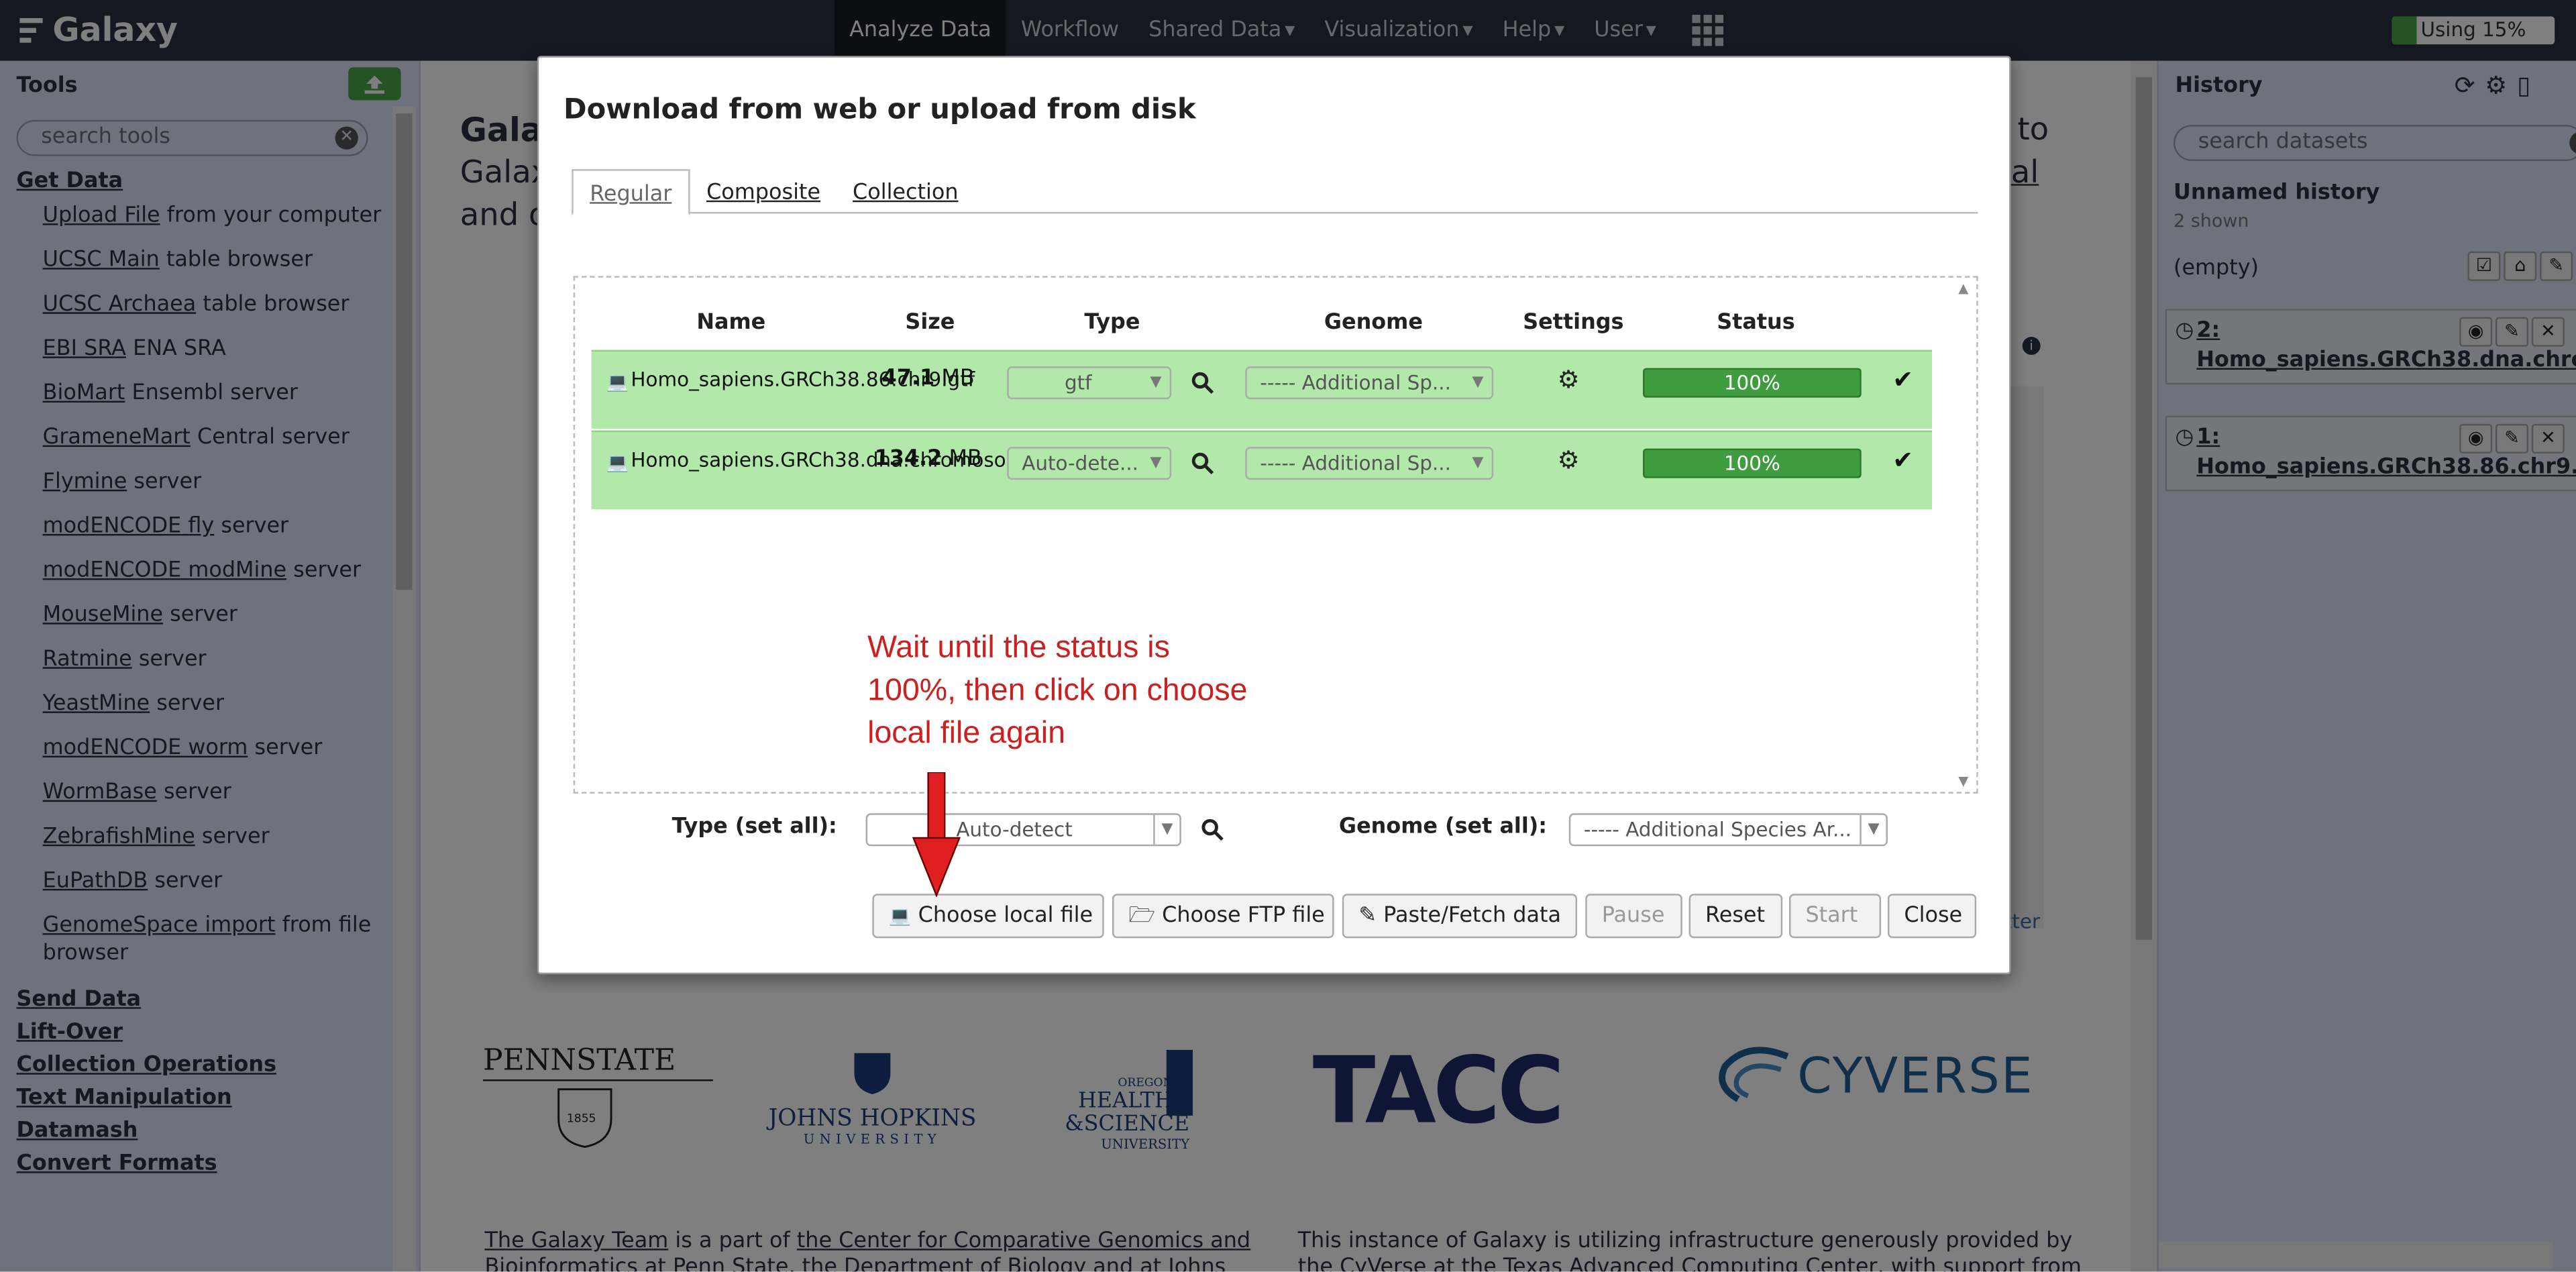 Image resolution: width=2576 pixels, height=1272 pixels. Describe the element at coordinates (731, 322) in the screenshot. I see `col-name: Name` at that location.